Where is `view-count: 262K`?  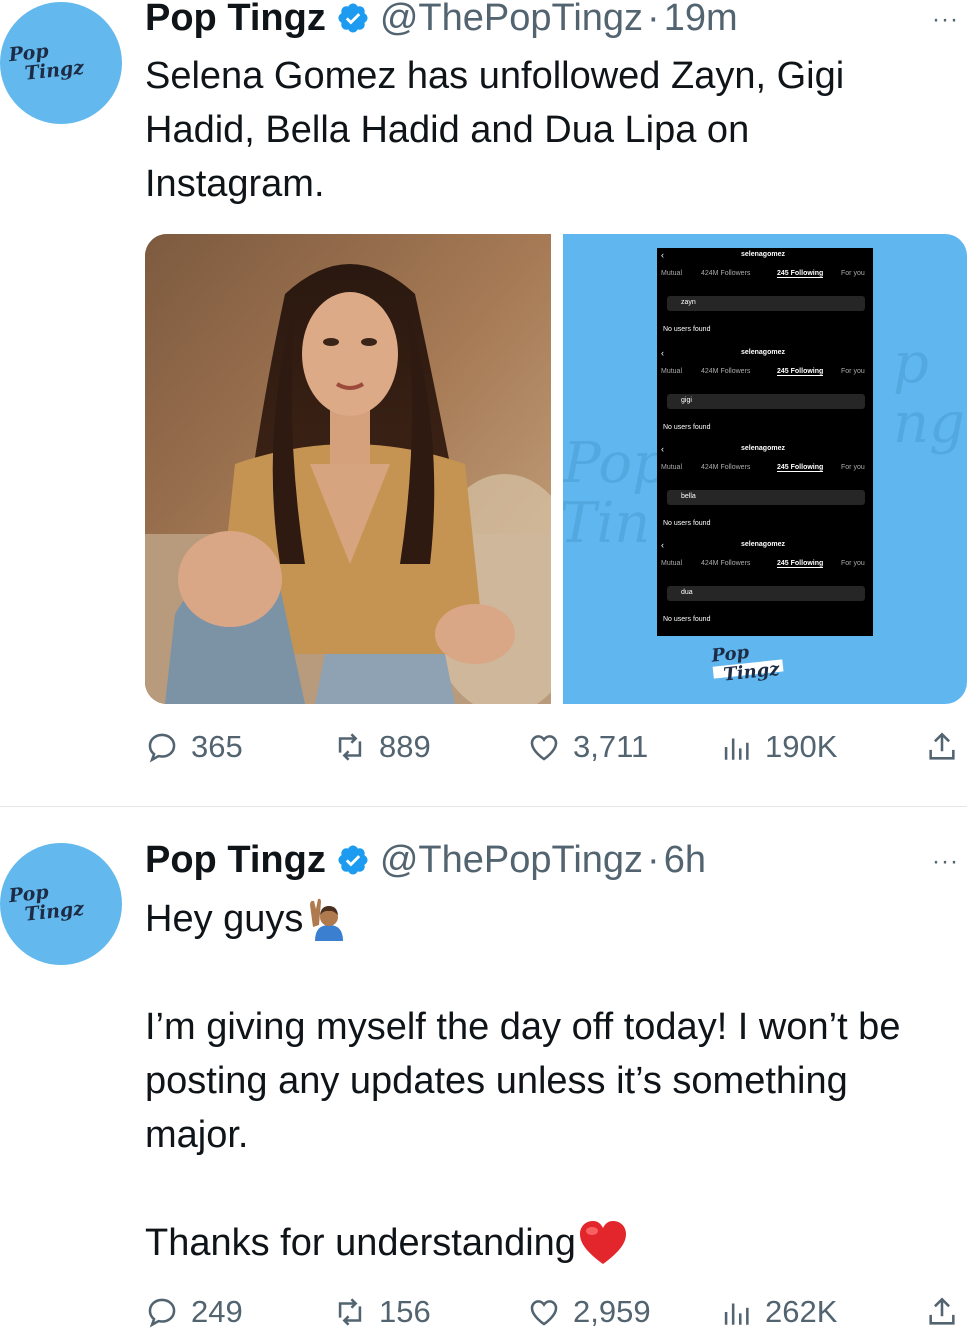 view-count: 262K is located at coordinates (801, 1311).